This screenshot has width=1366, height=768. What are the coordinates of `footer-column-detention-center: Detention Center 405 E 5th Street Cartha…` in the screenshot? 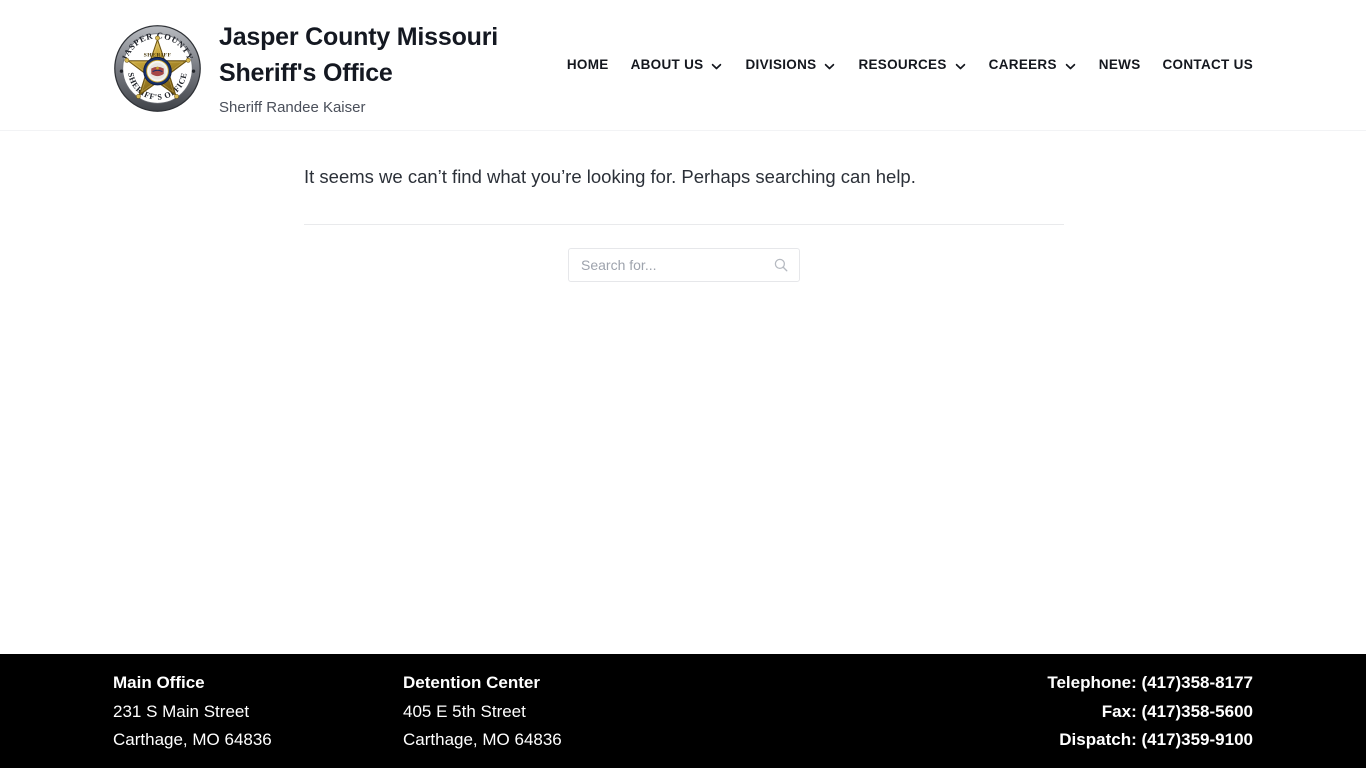 It's located at (482, 712).